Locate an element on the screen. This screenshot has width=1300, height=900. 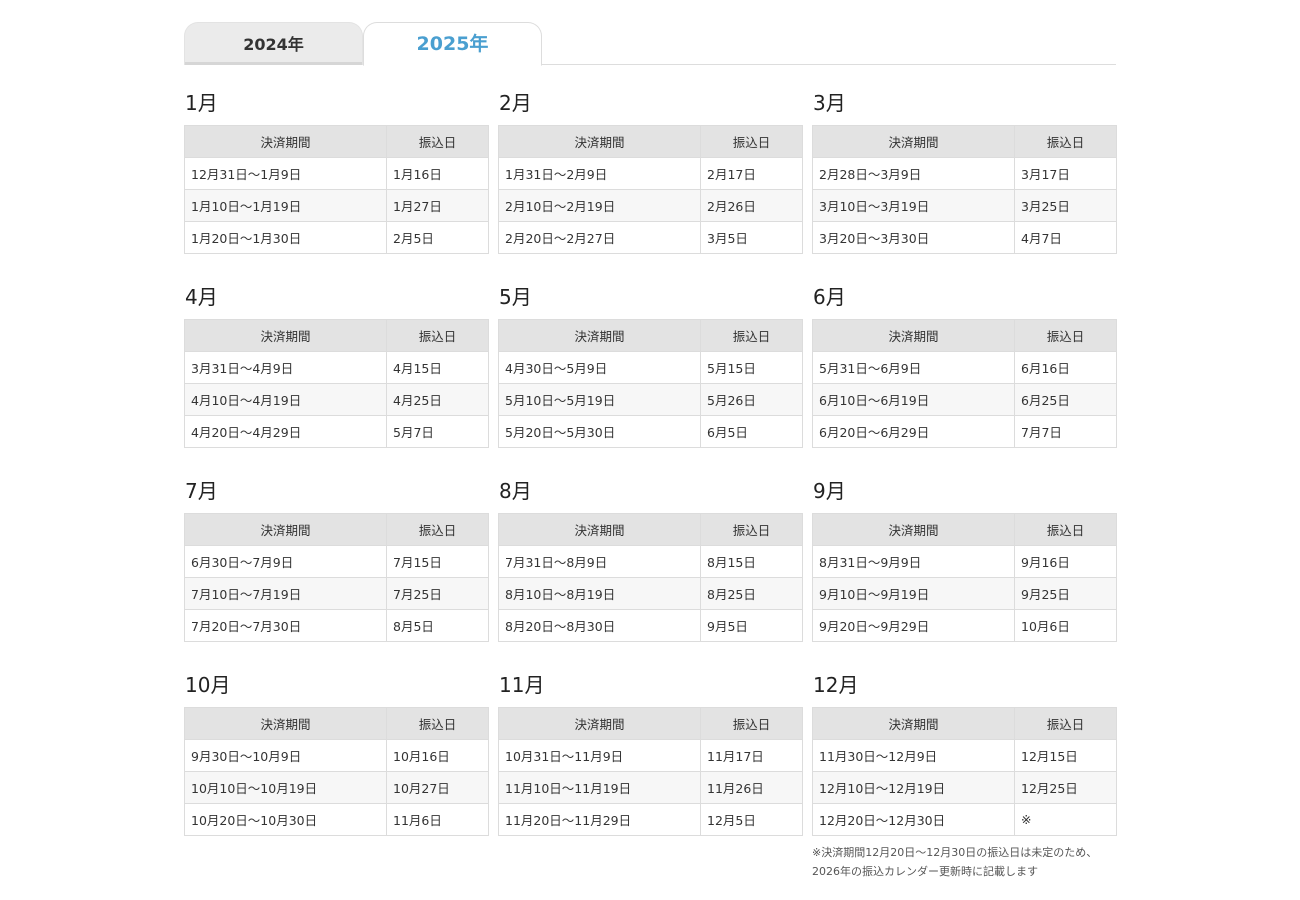
table-row: 12月10日〜12月19日 12月25日 is located at coordinates (964, 787).